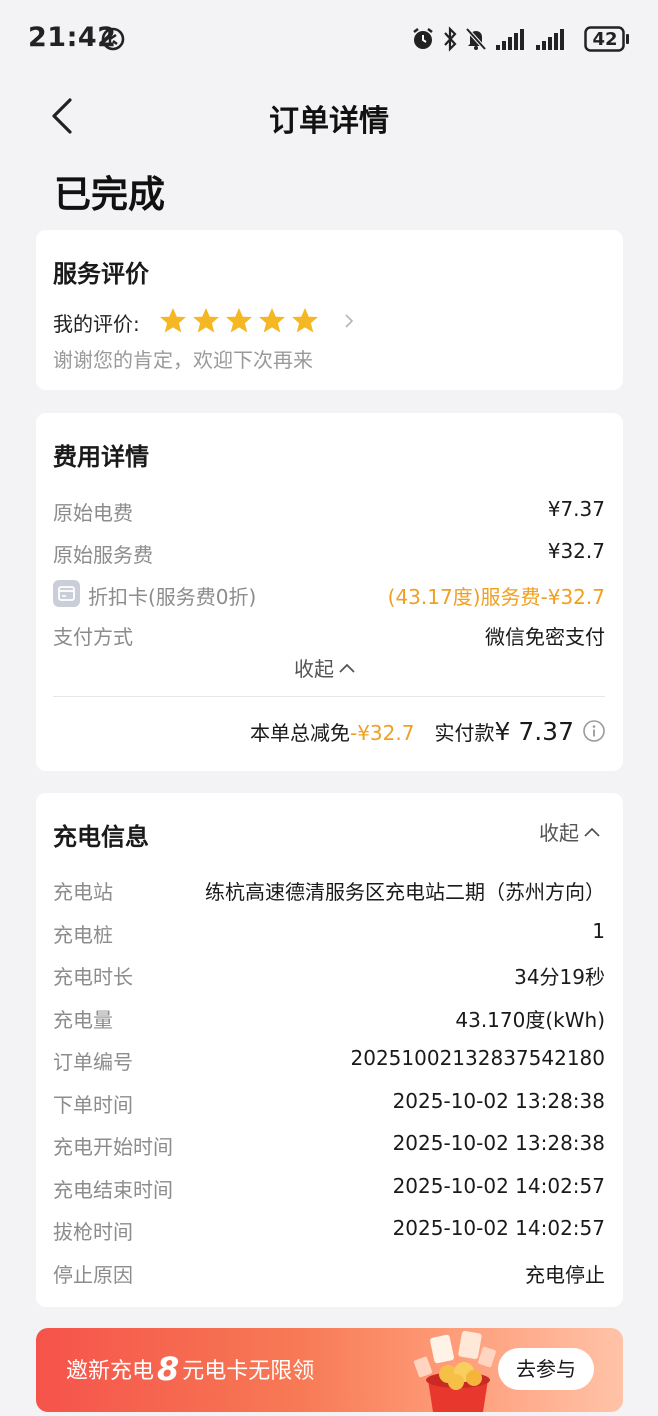 This screenshot has width=658, height=1416. I want to click on banner-text-suffix: 元电卡无限领, so click(248, 1371).